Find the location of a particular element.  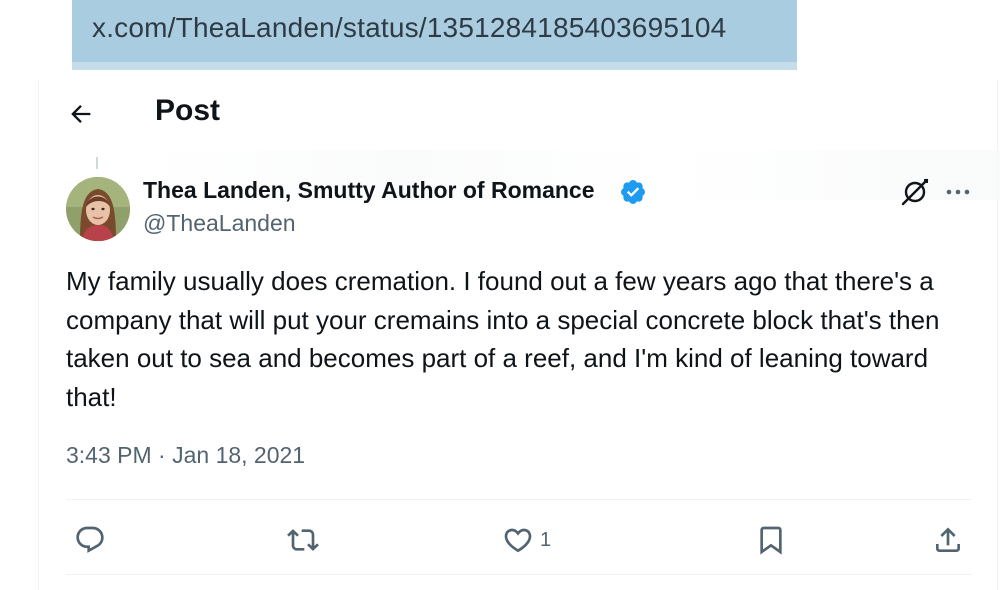

more-dots-icon is located at coordinates (958, 192).